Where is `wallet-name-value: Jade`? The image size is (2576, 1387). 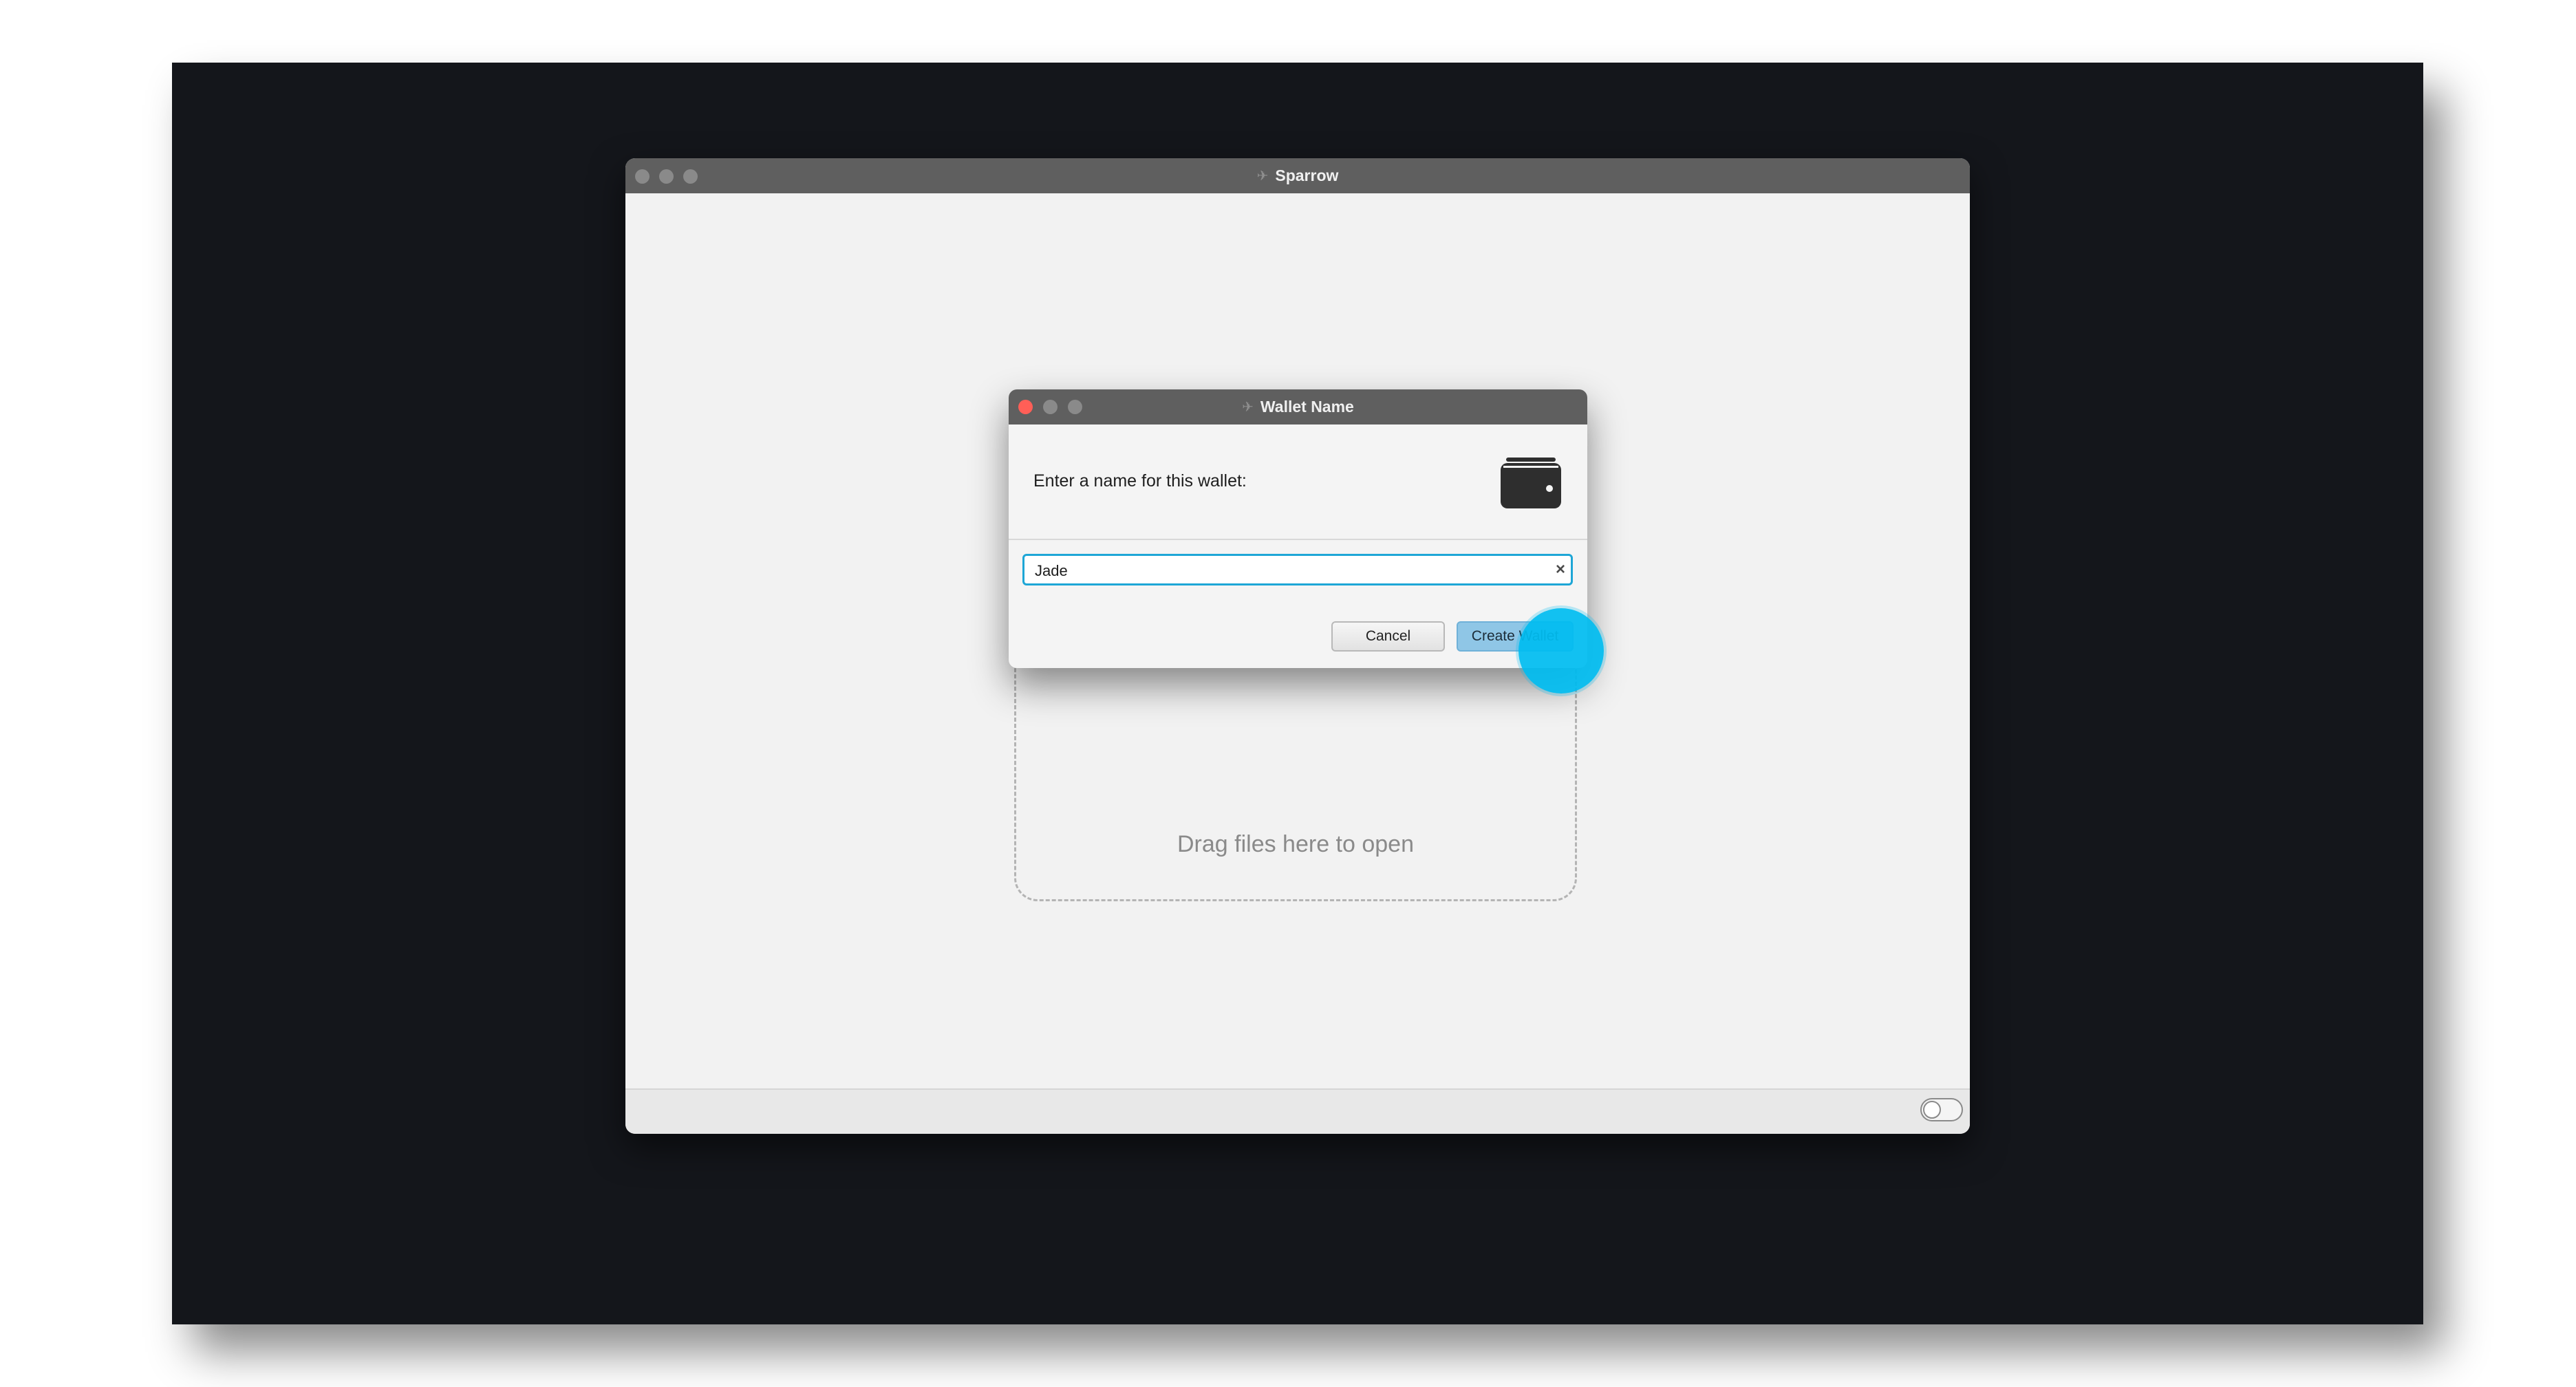 wallet-name-value: Jade is located at coordinates (1051, 570).